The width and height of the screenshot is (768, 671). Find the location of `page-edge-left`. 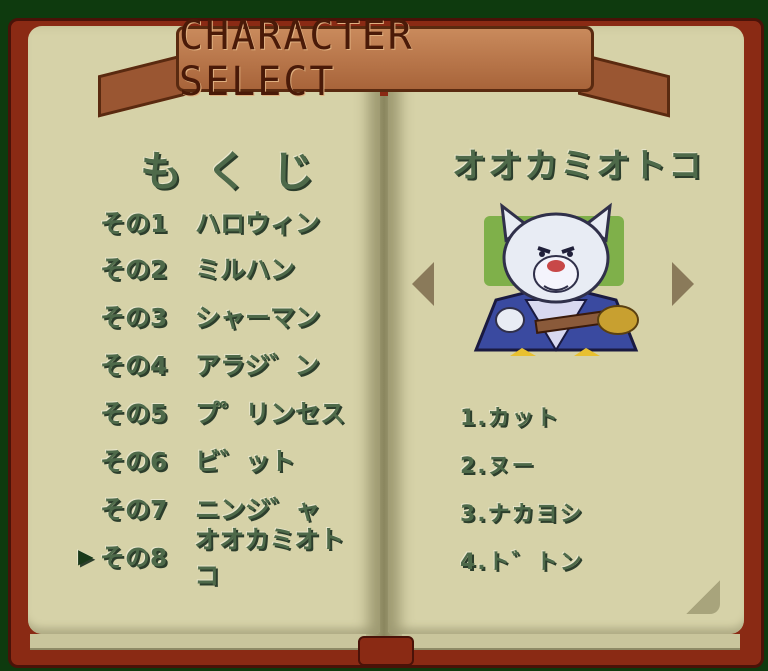

page-edge-left is located at coordinates (200, 642).